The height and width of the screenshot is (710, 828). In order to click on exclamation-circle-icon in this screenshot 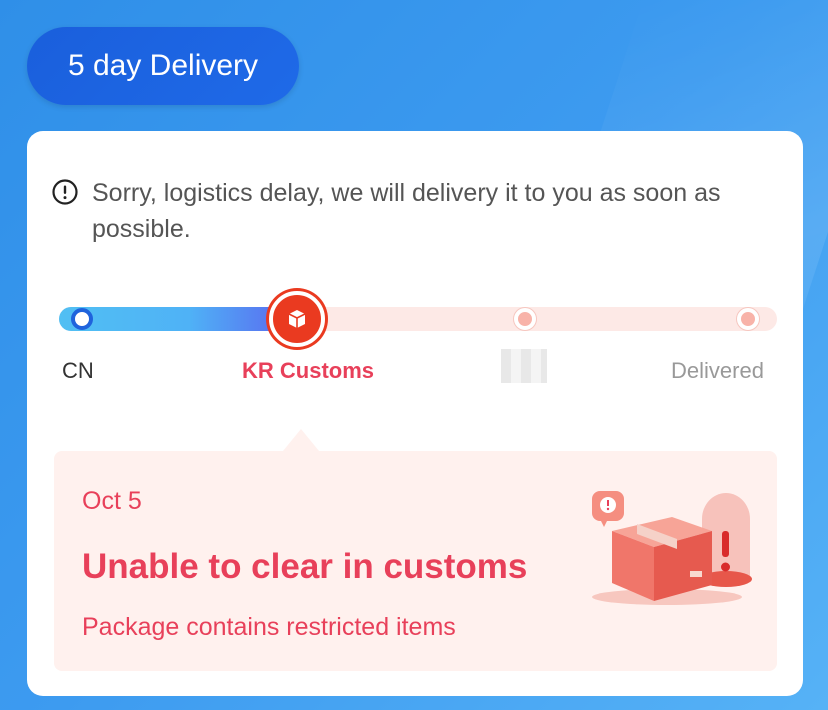, I will do `click(65, 192)`.